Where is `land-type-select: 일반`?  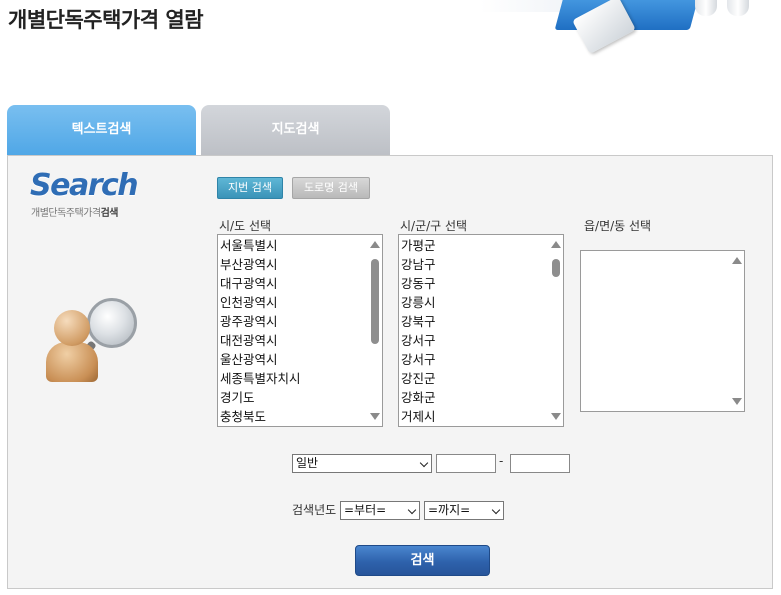
land-type-select: 일반 is located at coordinates (362, 463).